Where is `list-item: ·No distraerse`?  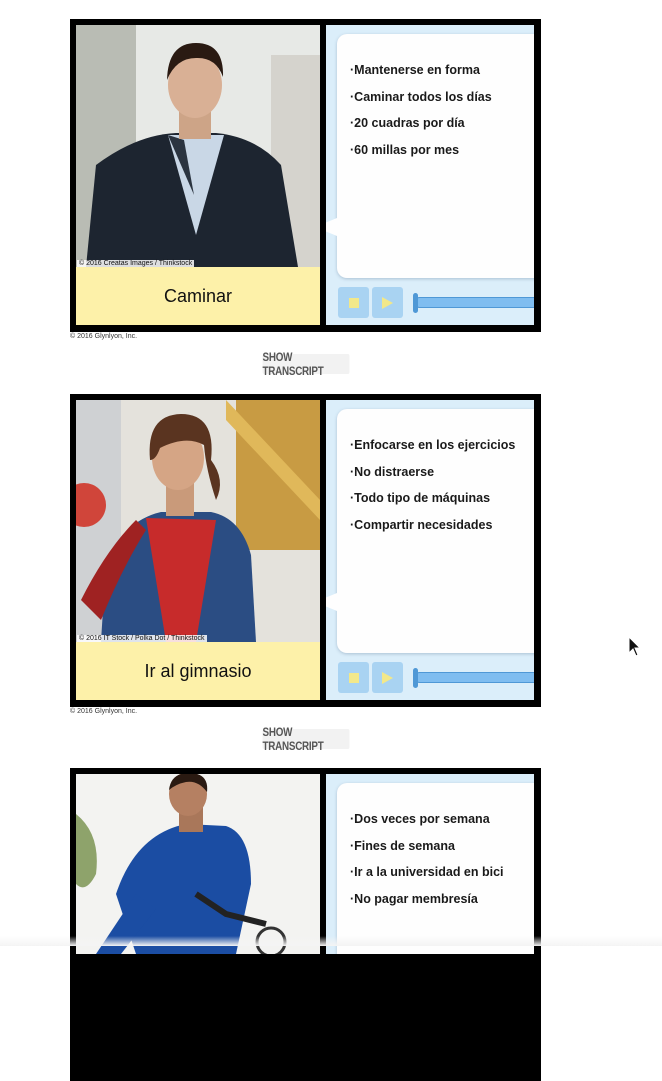
list-item: ·No distraerse is located at coordinates (392, 471).